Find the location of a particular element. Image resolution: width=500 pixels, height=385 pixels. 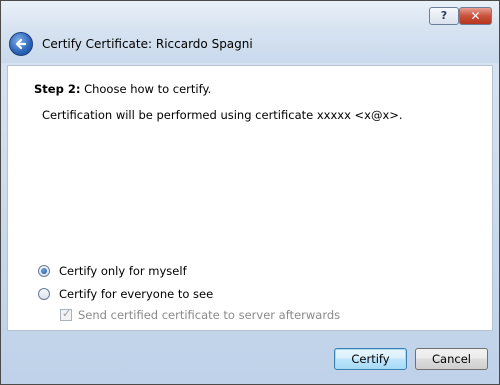

radio-button-checked is located at coordinates (44, 271).